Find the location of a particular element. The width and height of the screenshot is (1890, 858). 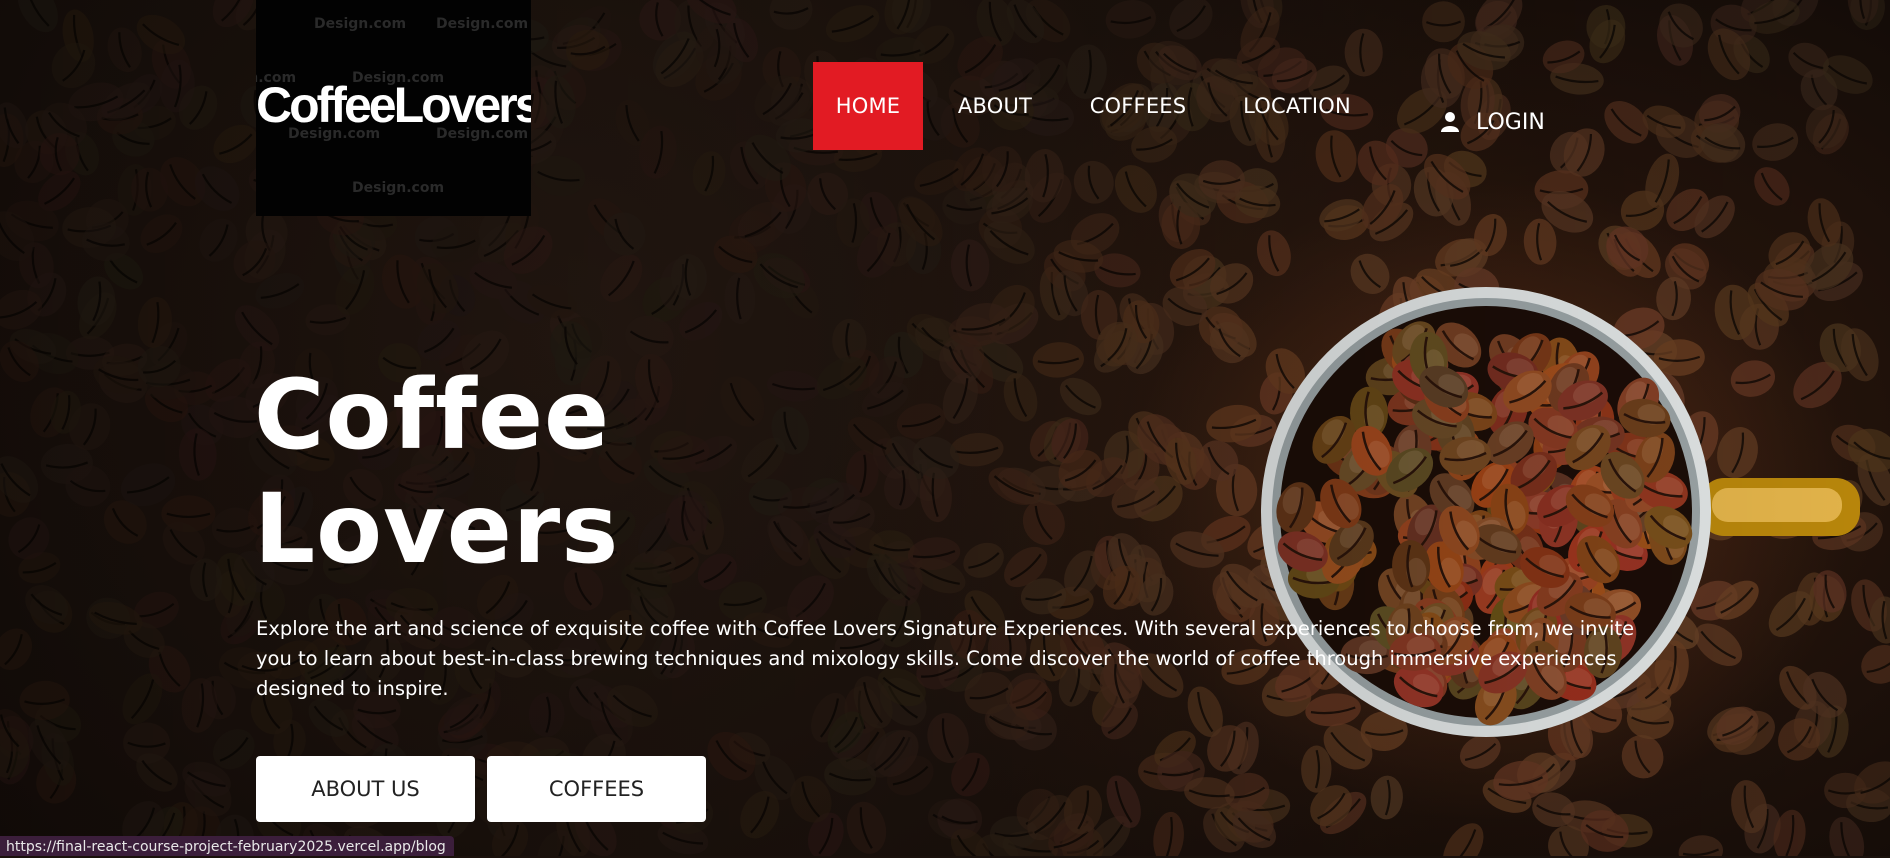

hero-title: Coffee Lovers is located at coordinates (436, 472).